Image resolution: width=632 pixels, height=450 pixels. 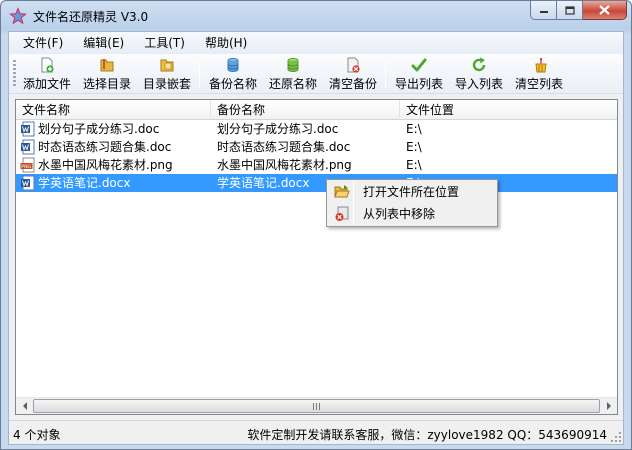 What do you see at coordinates (164, 43) in the screenshot?
I see `menu-tools: 工具(T)` at bounding box center [164, 43].